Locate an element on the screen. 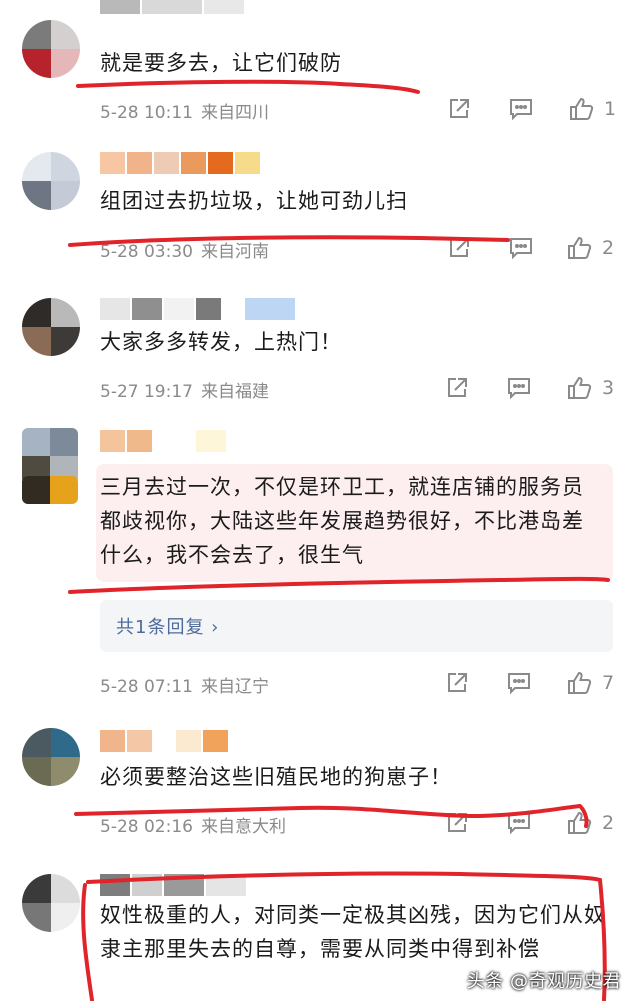  comment-meta: 5-28 02:16 来自意大利 is located at coordinates (197, 824).